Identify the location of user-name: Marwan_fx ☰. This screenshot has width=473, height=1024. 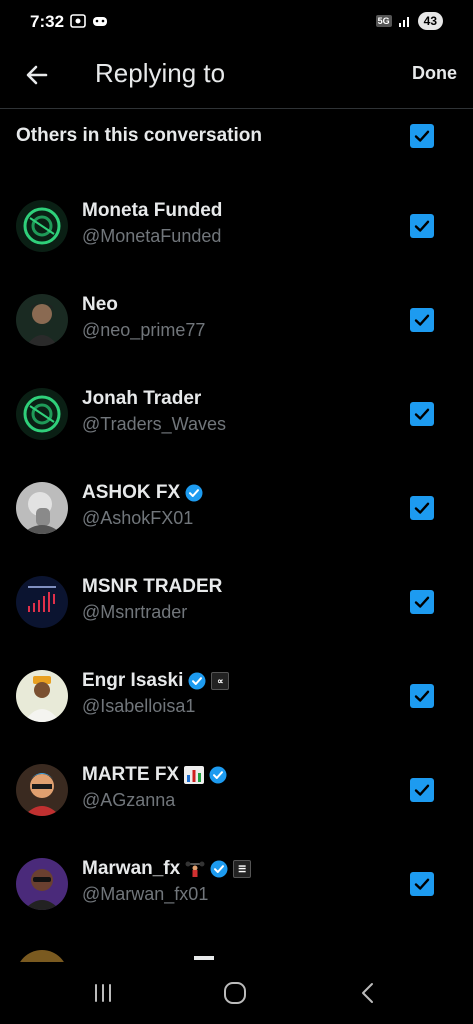
(167, 869).